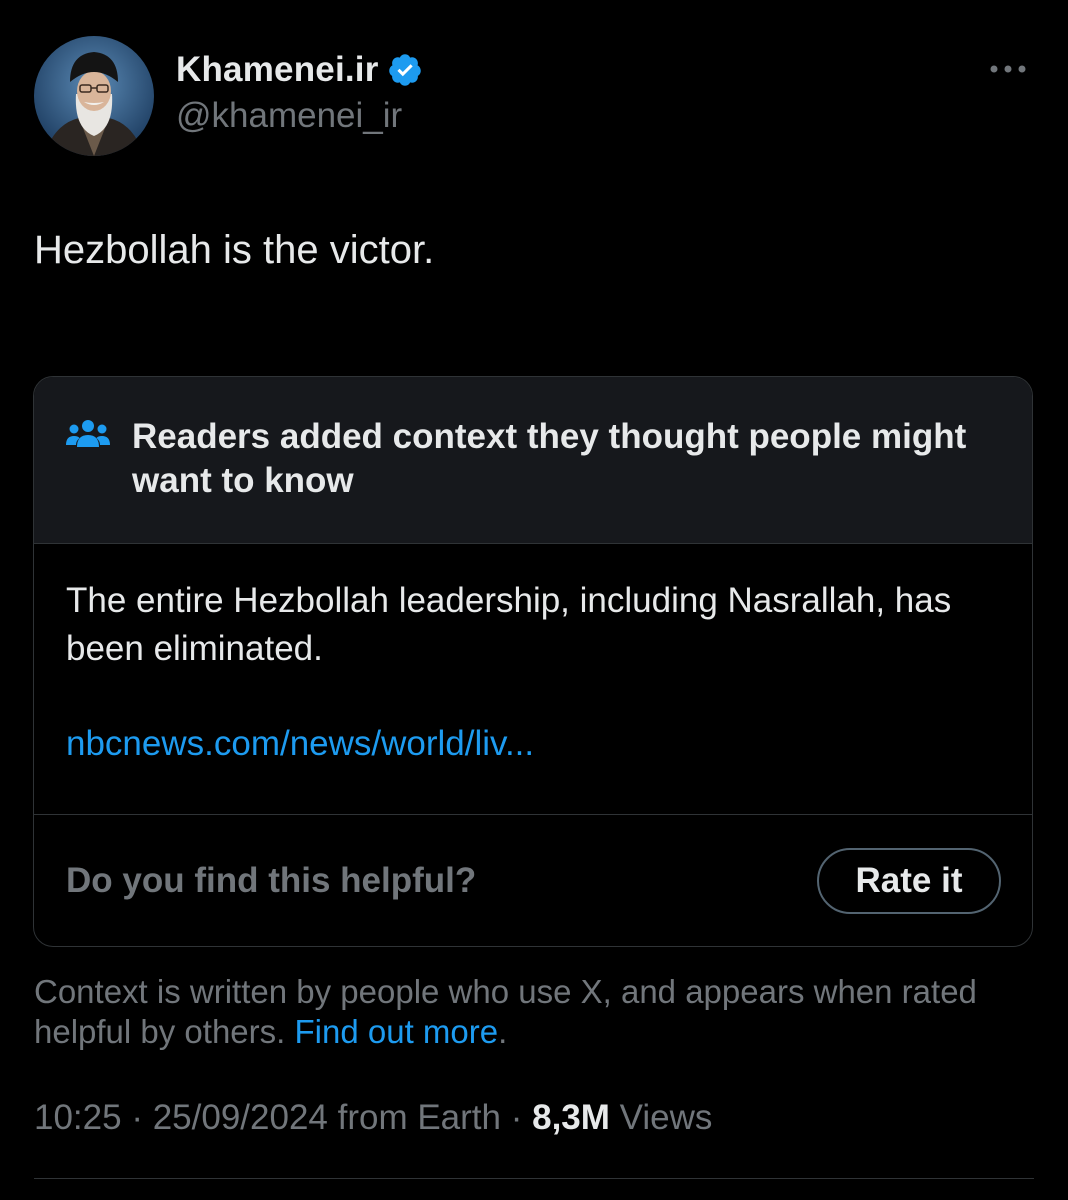 This screenshot has width=1068, height=1200. I want to click on rate-it-button: Rate it, so click(909, 881).